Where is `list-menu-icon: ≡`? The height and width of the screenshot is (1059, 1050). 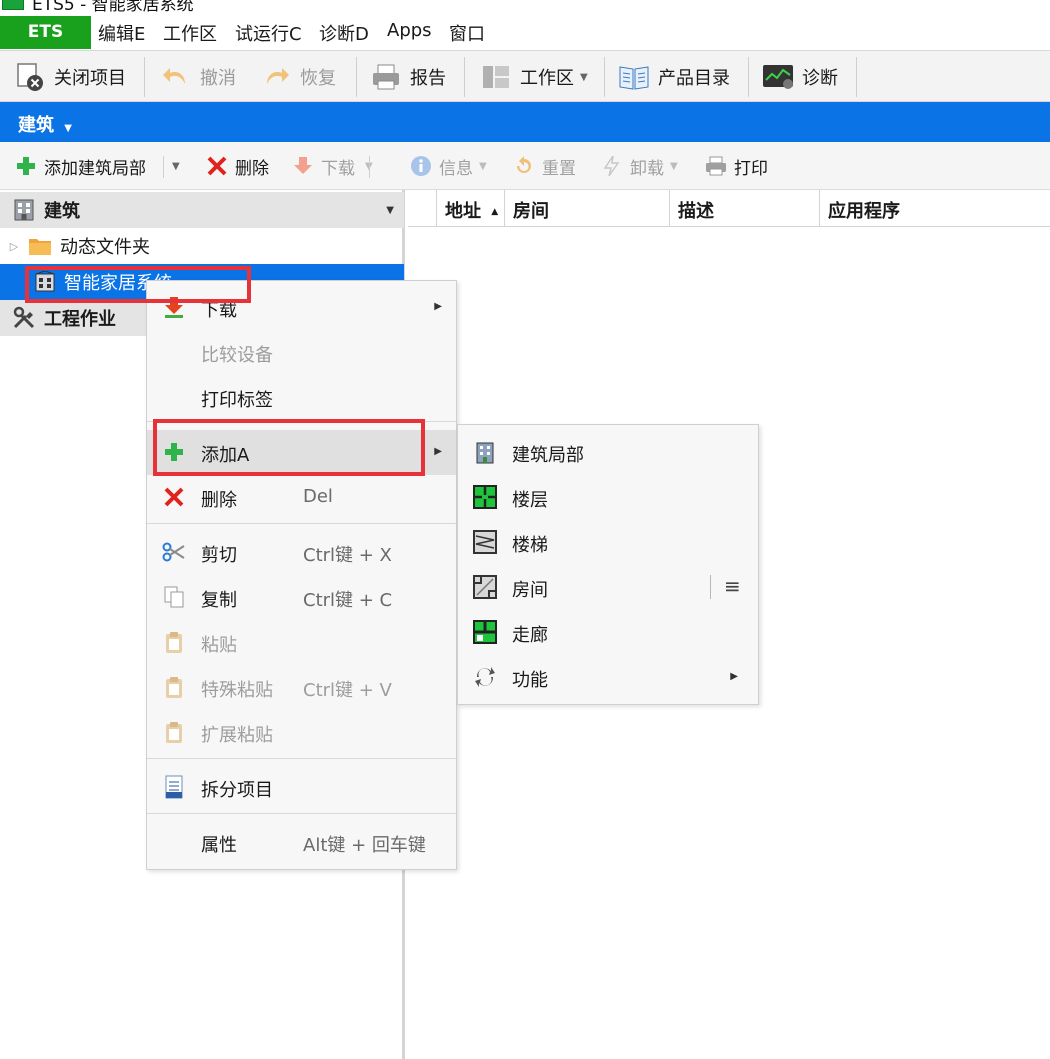
list-menu-icon: ≡ is located at coordinates (732, 586).